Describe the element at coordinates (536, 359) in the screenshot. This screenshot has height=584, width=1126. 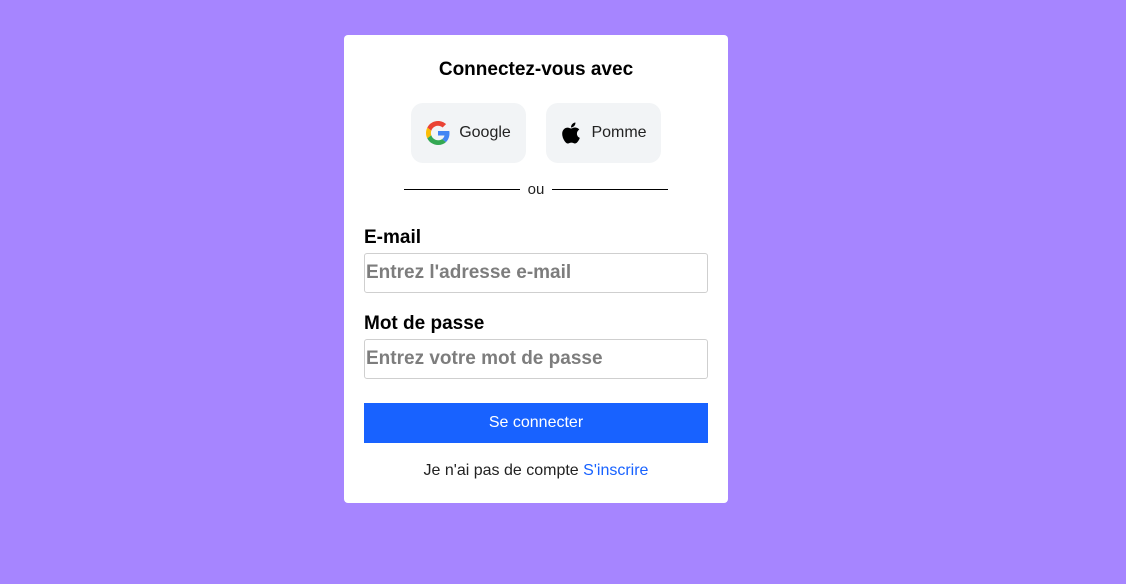
I see `password-field` at that location.